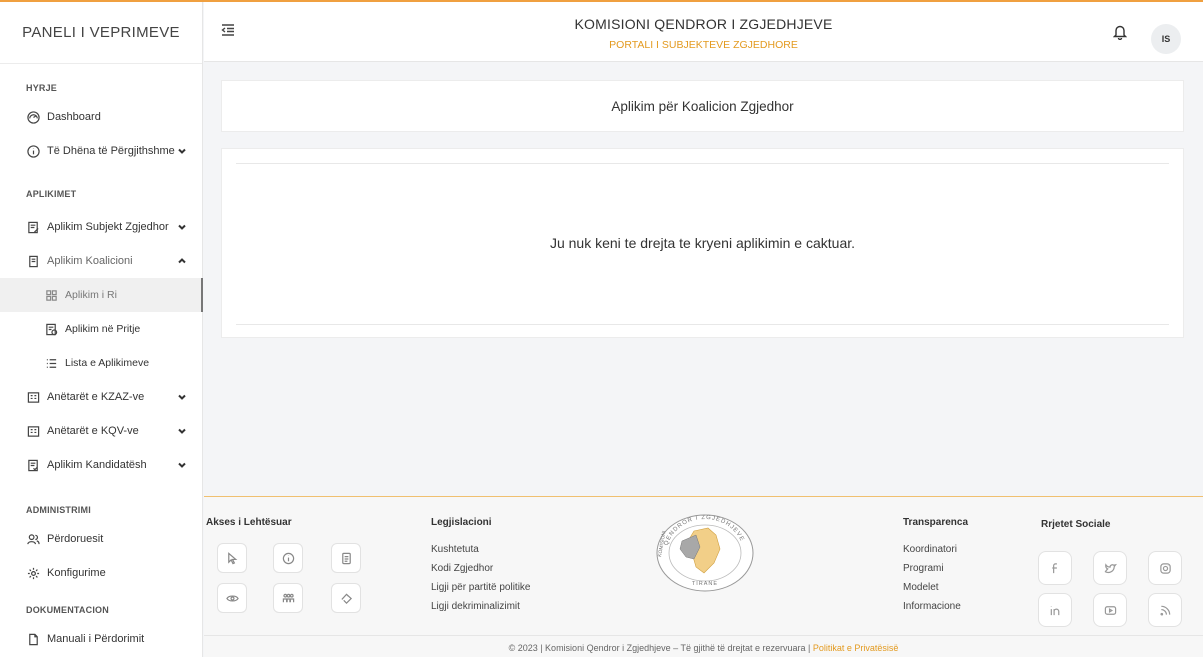  Describe the element at coordinates (51, 363) in the screenshot. I see `list-icon` at that location.